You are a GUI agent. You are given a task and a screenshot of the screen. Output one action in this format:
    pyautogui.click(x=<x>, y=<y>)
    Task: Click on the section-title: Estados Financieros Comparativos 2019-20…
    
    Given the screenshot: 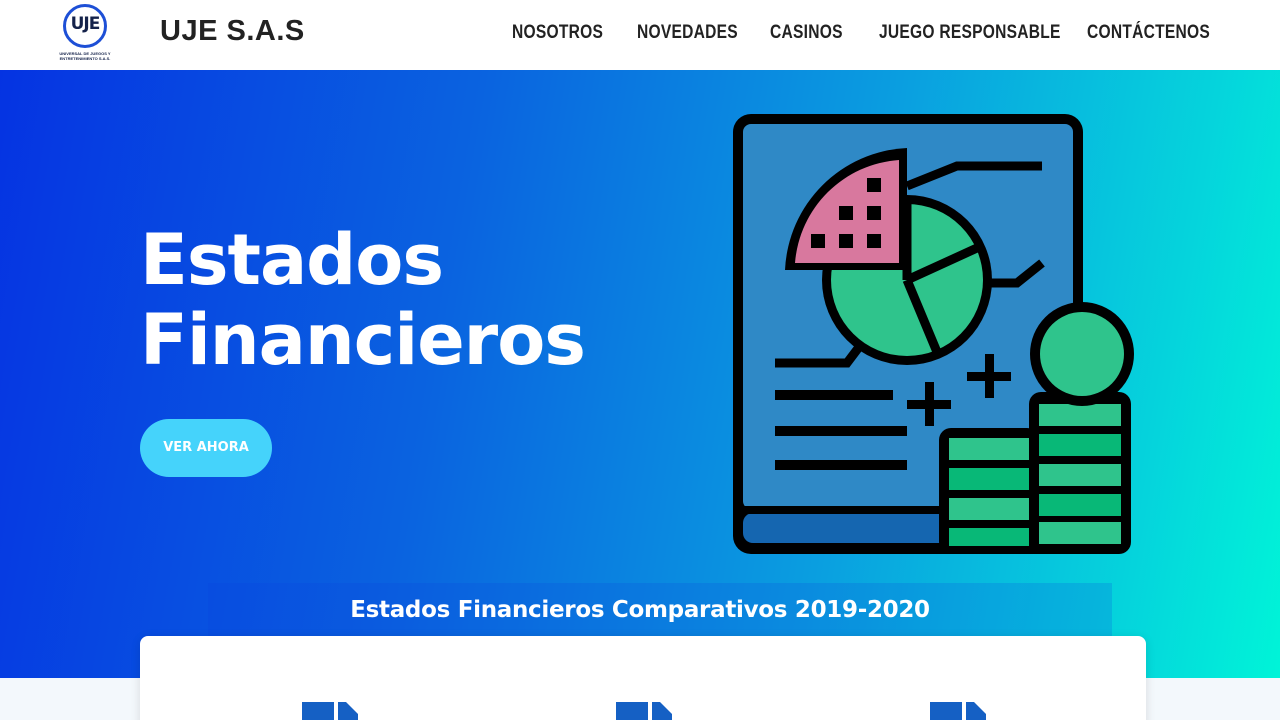 What is the action you would take?
    pyautogui.click(x=640, y=610)
    